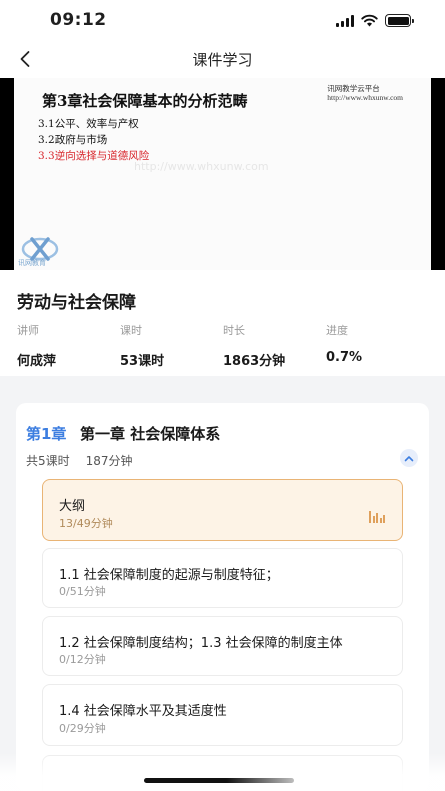  I want to click on stat-value: 0.7%, so click(344, 357).